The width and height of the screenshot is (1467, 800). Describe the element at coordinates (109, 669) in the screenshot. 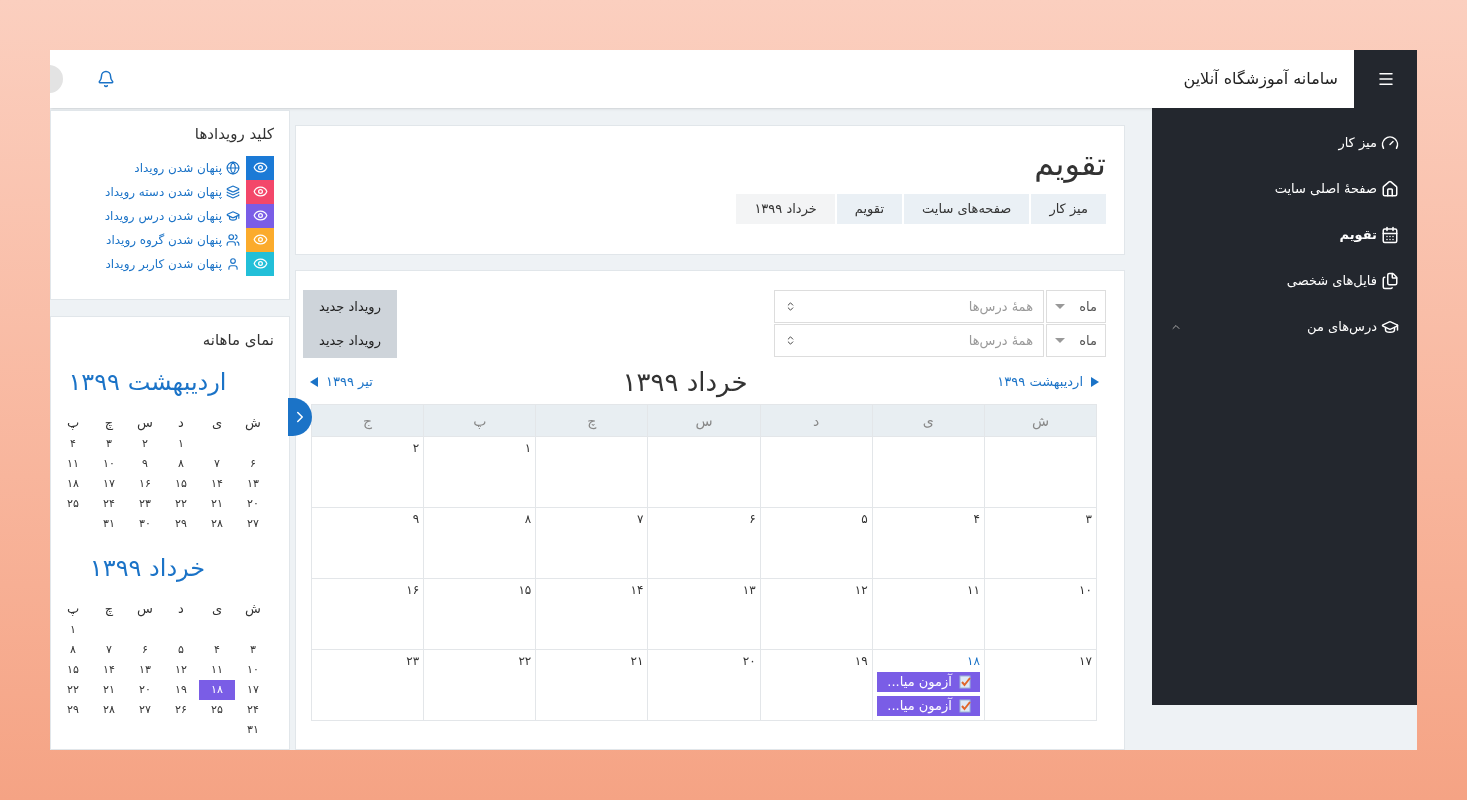

I see `calendar-day: ۱۴` at that location.